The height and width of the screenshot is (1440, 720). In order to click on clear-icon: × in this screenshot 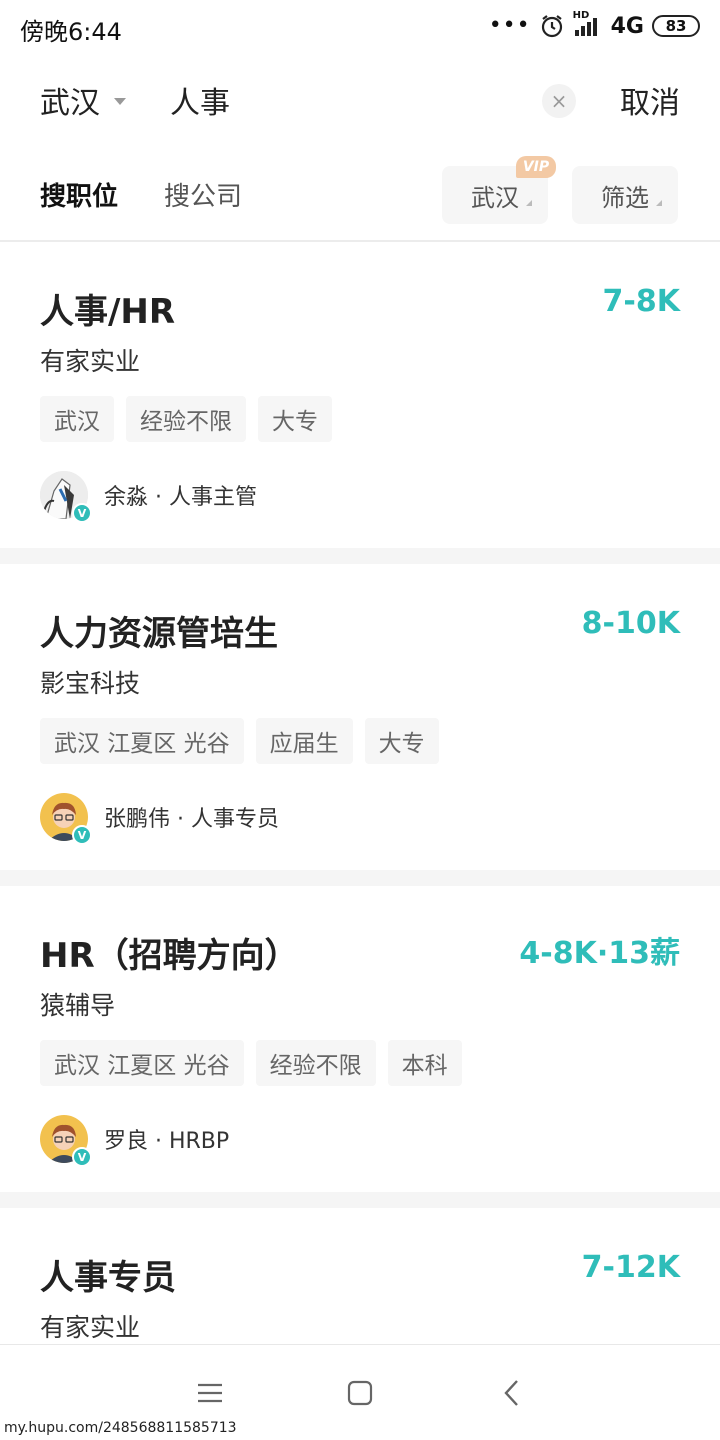, I will do `click(559, 101)`.